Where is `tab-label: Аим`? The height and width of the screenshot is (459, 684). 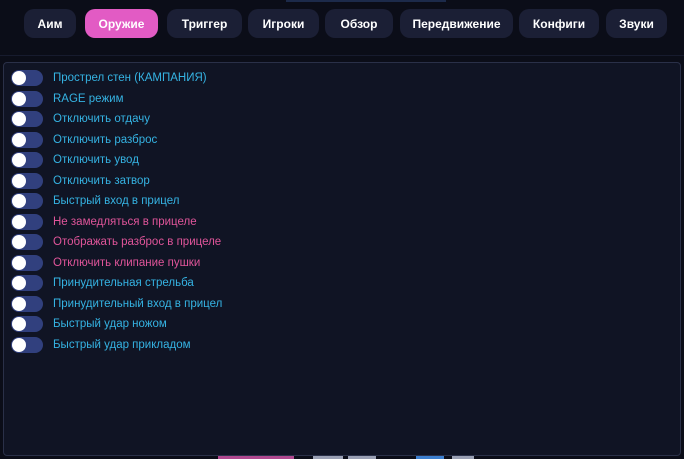
tab-label: Аим is located at coordinates (50, 23).